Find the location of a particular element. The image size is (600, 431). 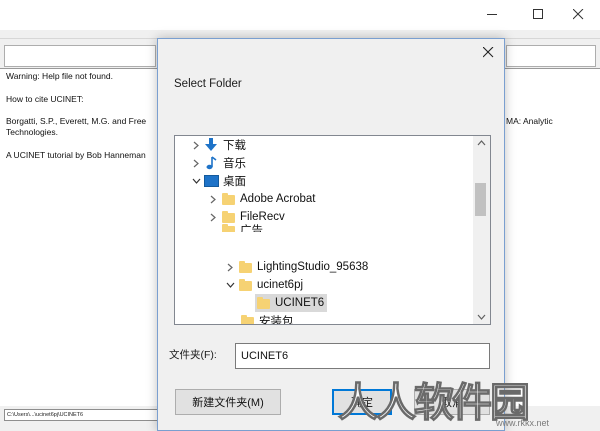

scroll-down-arrow-icon is located at coordinates (481, 317).